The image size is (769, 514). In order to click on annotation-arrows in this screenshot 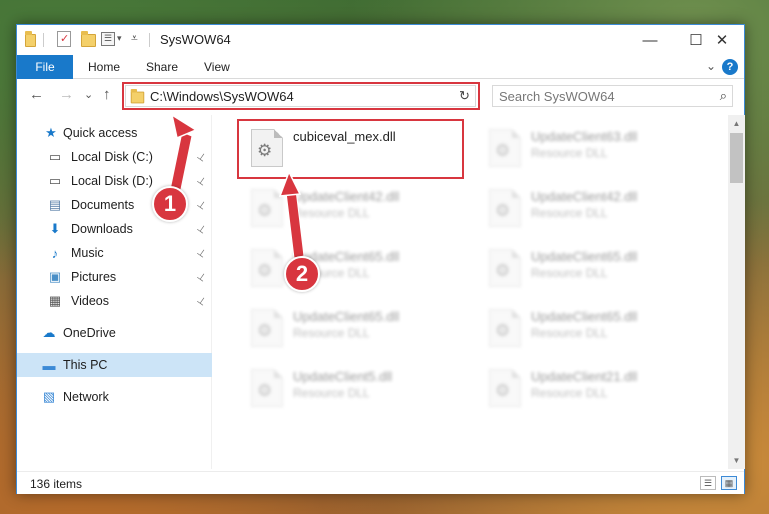, I will do `click(237, 186)`.